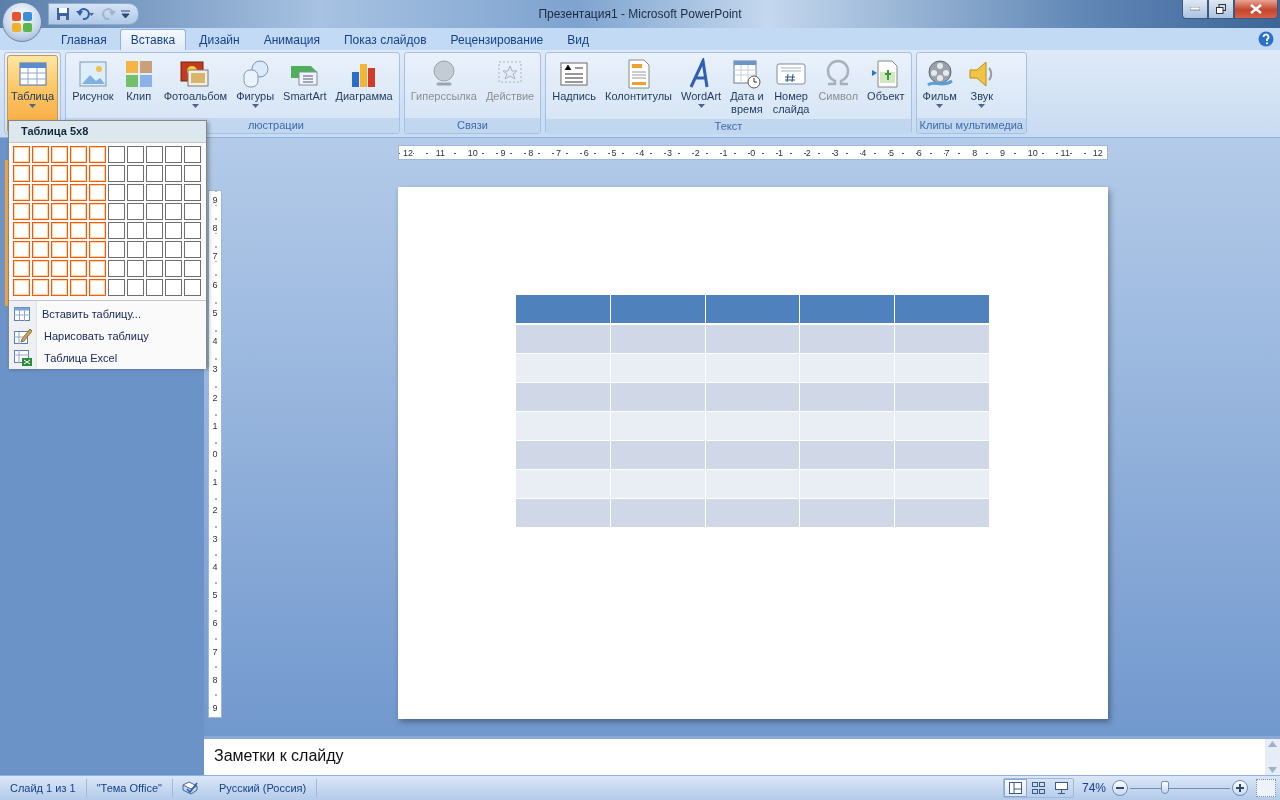 The image size is (1280, 800). I want to click on zoom-out-button, so click(1120, 788).